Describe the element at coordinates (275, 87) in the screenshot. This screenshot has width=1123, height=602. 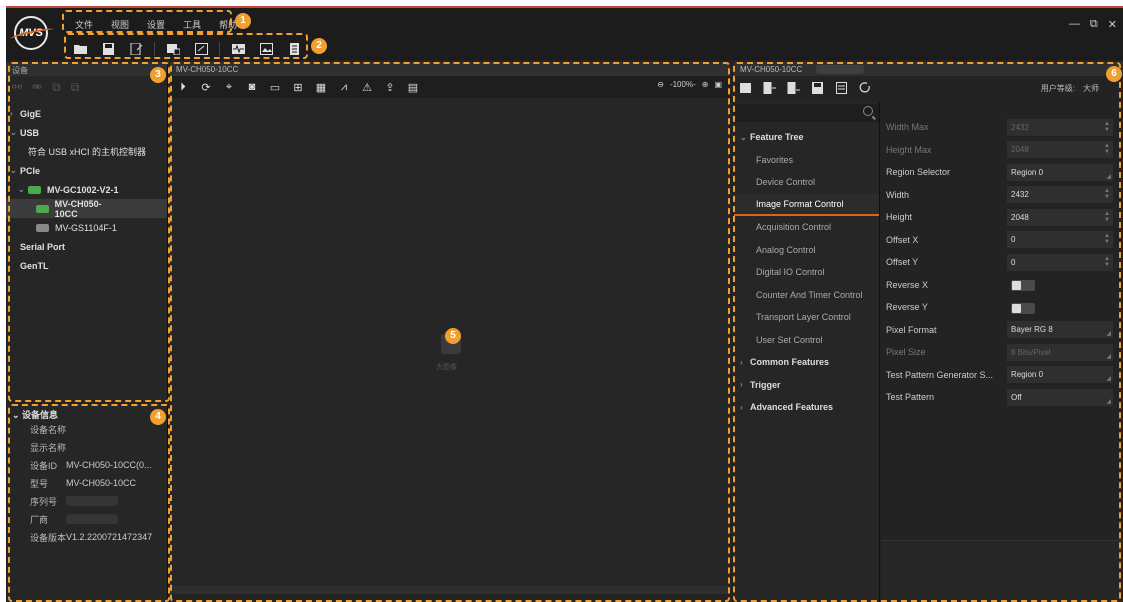
I see `record-icon: ▭` at that location.